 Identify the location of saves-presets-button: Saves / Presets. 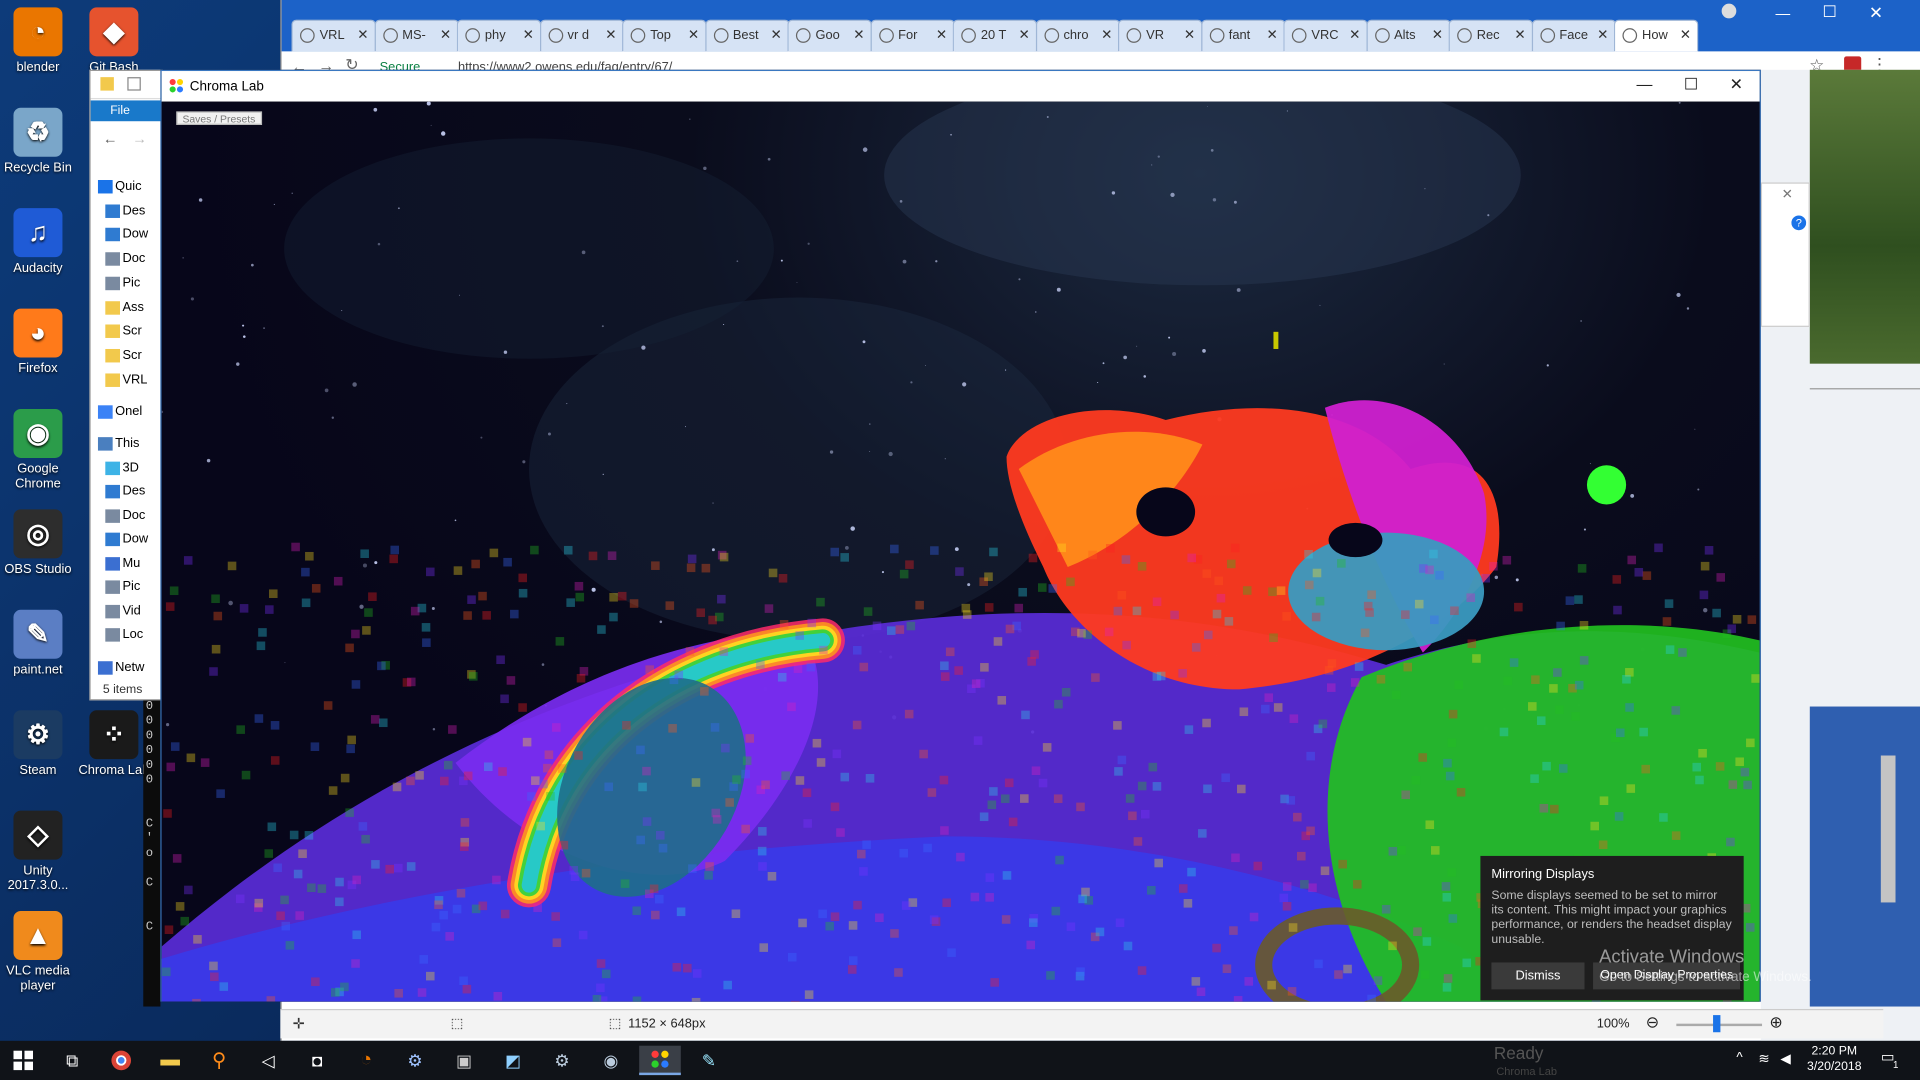
(219, 118).